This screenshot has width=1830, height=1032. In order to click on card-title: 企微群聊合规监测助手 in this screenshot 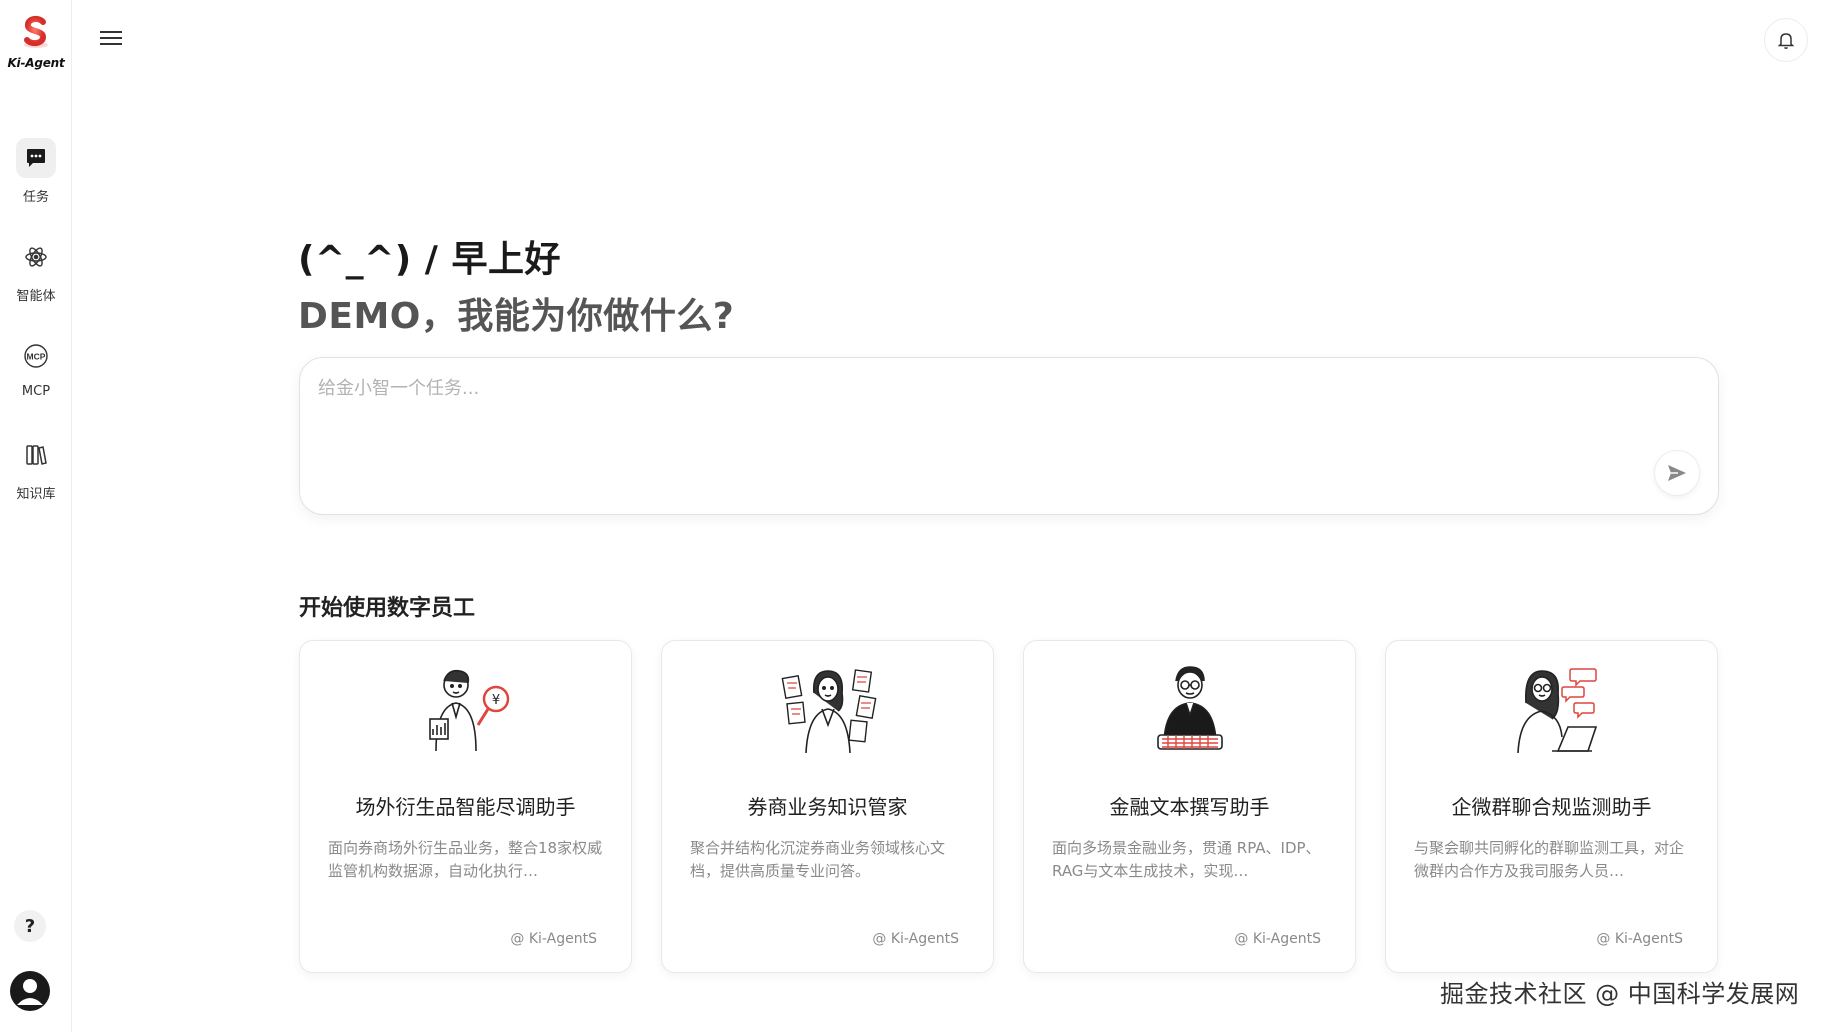, I will do `click(1551, 807)`.